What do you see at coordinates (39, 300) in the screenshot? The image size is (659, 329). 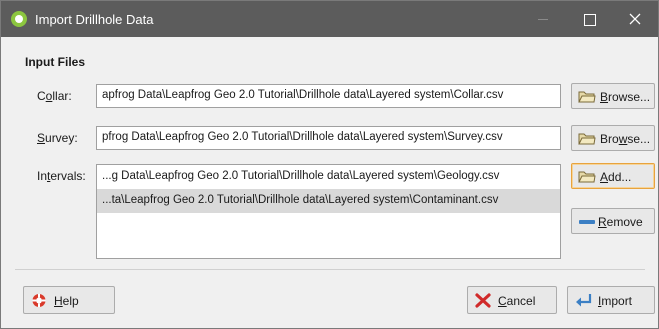 I see `lifebuoy-help-icon` at bounding box center [39, 300].